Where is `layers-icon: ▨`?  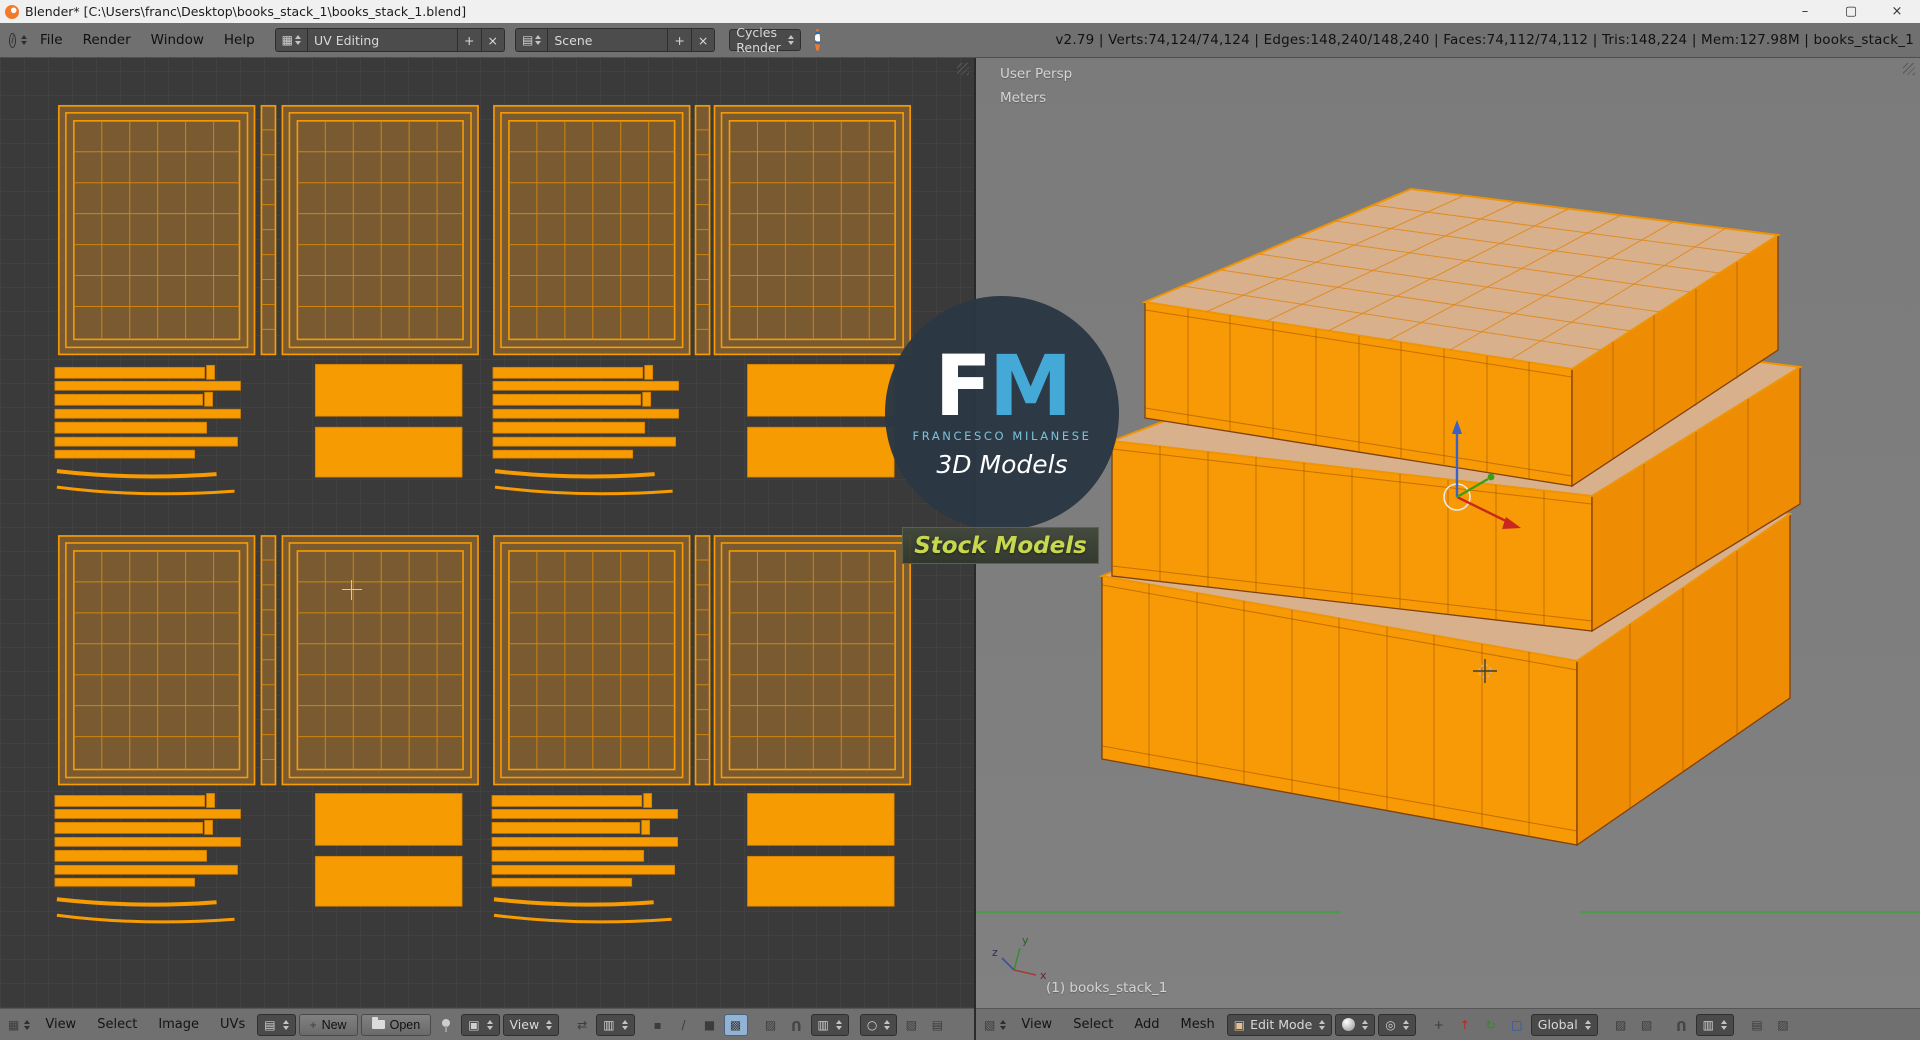 layers-icon: ▨ is located at coordinates (1621, 1024).